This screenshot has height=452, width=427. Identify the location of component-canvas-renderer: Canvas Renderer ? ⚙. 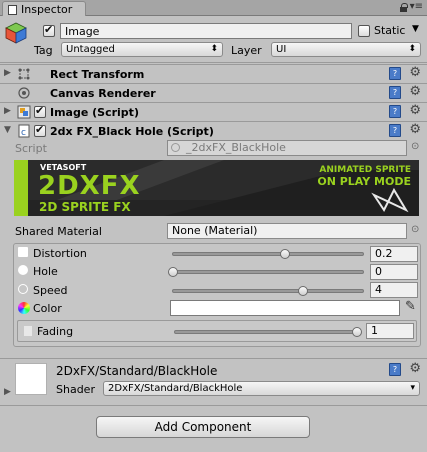
(213, 92).